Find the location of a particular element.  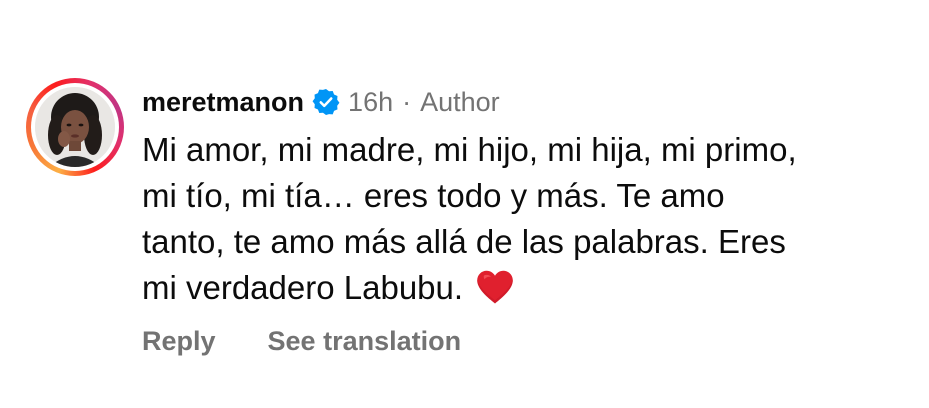

reply-button: Reply is located at coordinates (179, 341).